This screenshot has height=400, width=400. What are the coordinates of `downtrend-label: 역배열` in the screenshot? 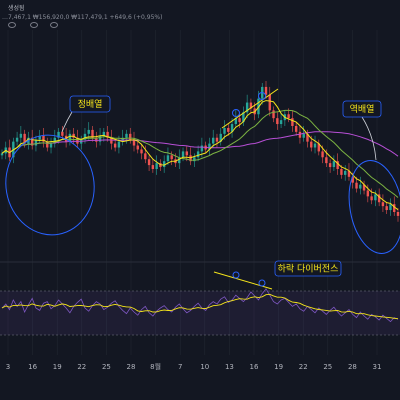 It's located at (362, 109).